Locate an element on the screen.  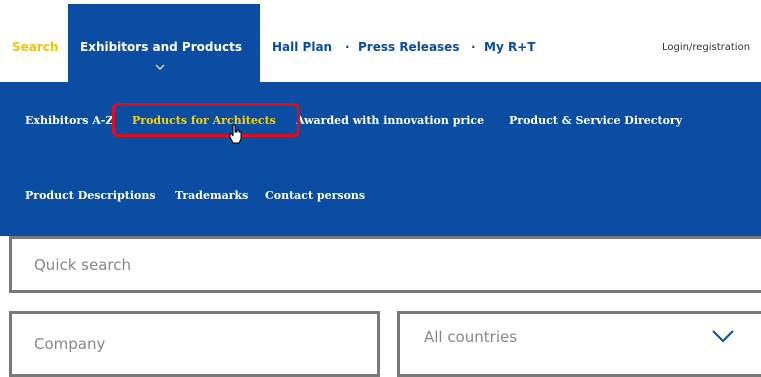
nav-my-rt-link: My R+T is located at coordinates (509, 47).